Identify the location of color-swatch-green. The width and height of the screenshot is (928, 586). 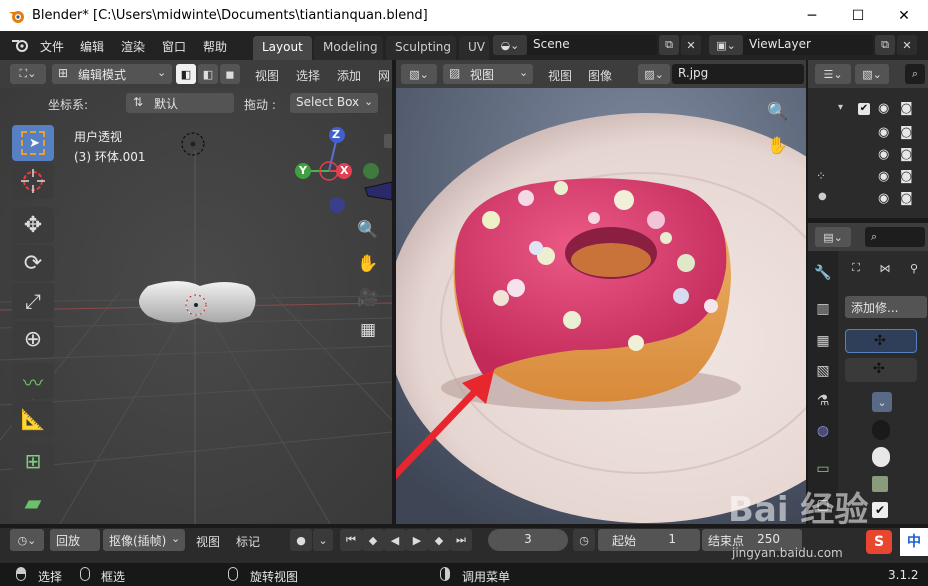
(880, 484).